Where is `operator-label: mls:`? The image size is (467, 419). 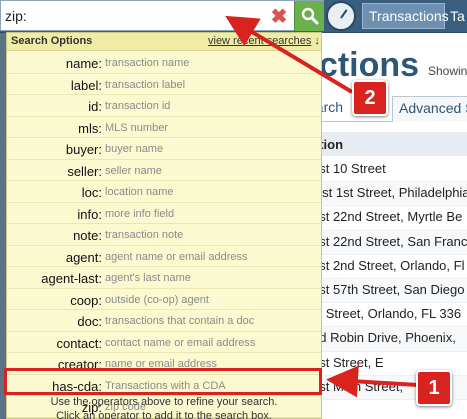
operator-label: mls: is located at coordinates (90, 128).